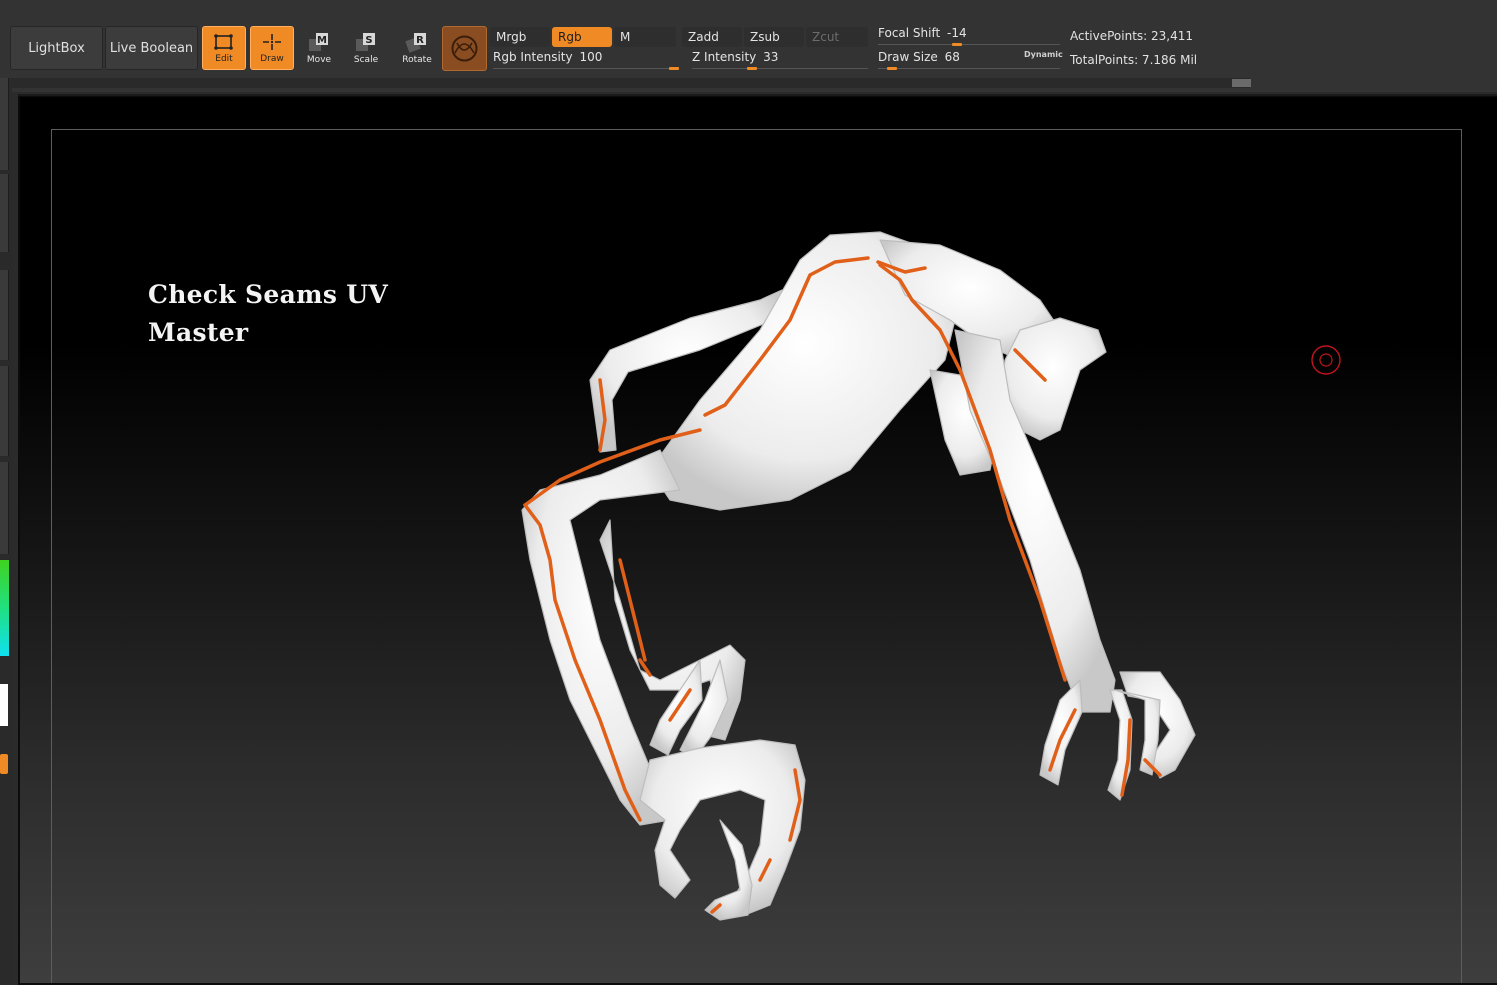 This screenshot has width=1497, height=985. What do you see at coordinates (1241, 83) in the screenshot?
I see `toolbar-scrollbar-thumb` at bounding box center [1241, 83].